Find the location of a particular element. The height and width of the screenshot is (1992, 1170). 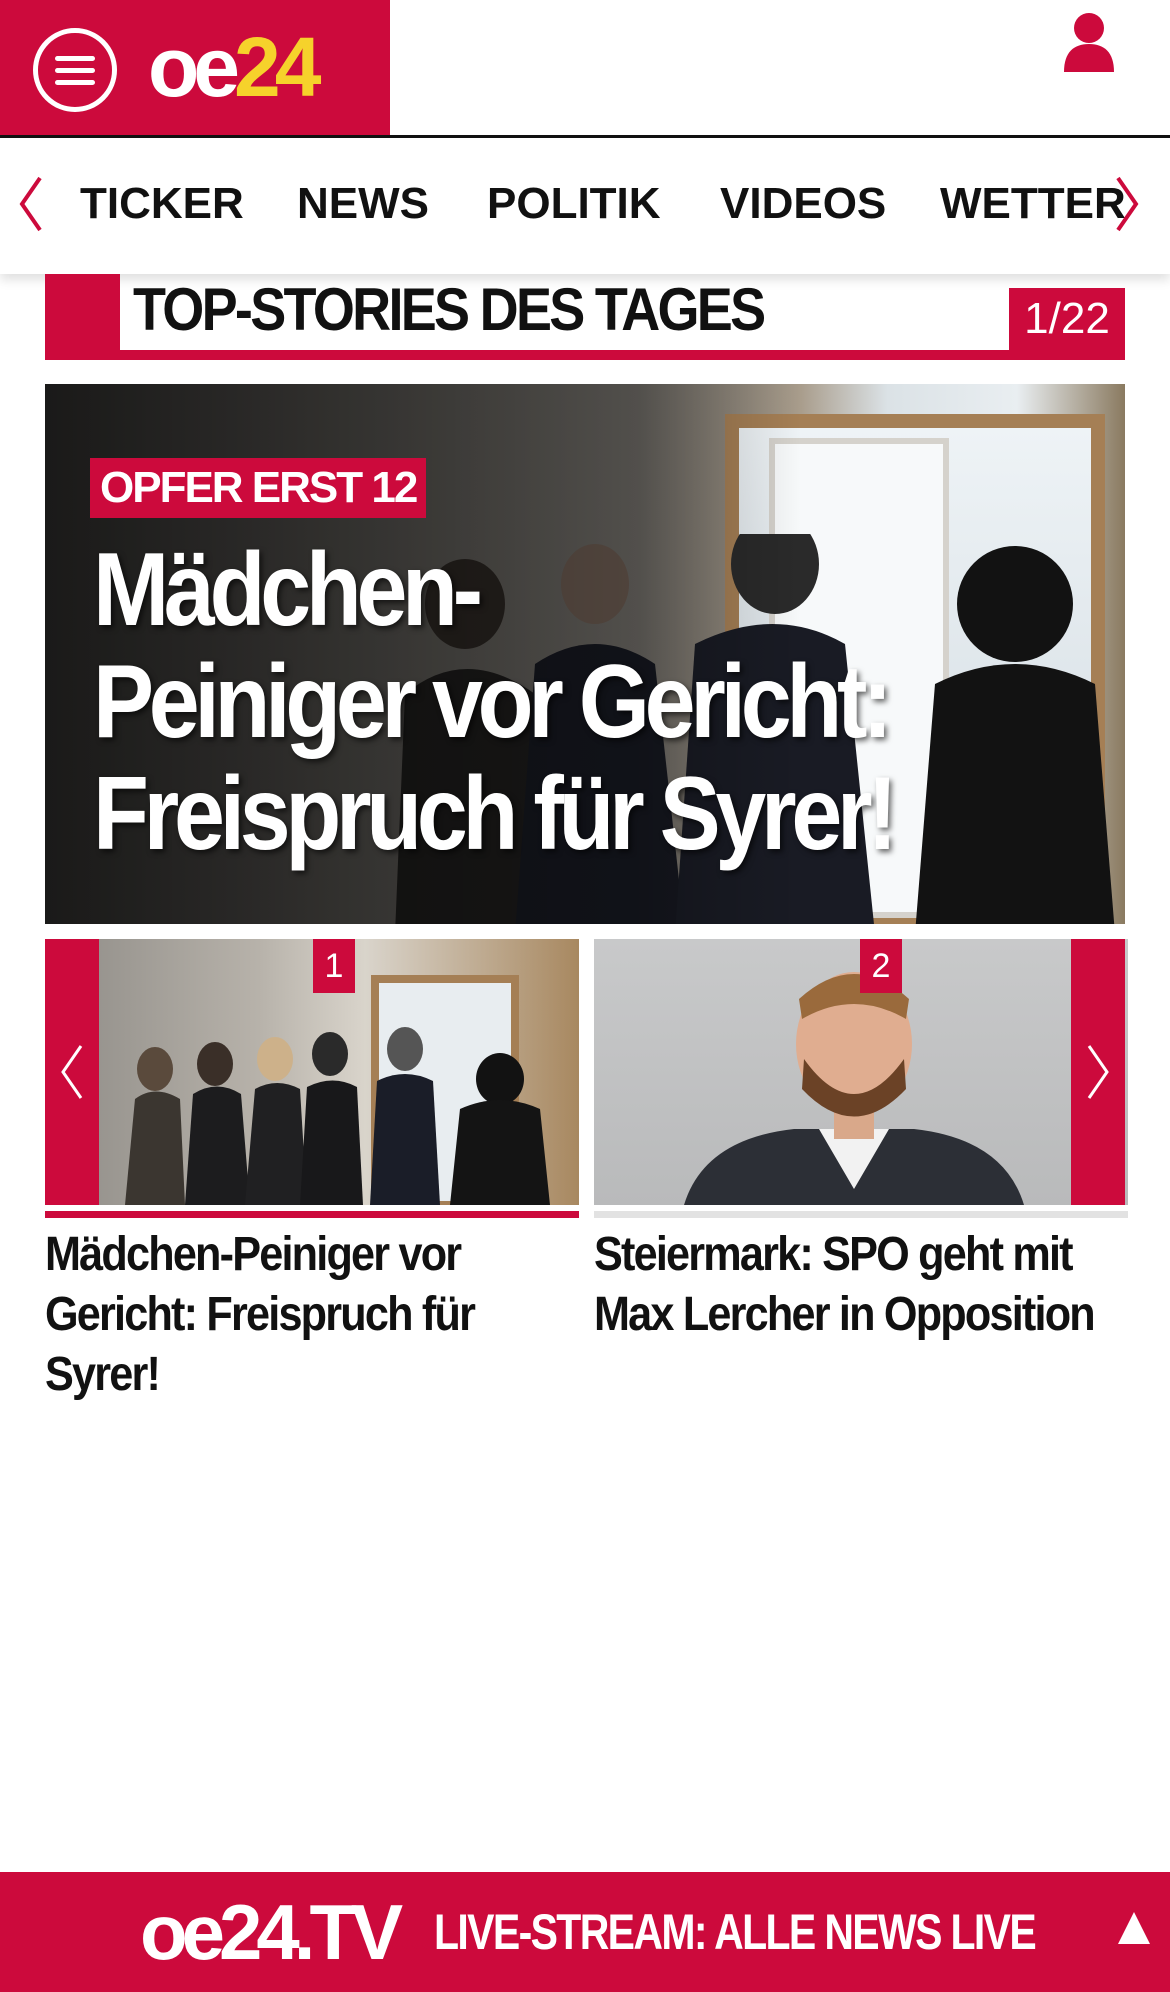

hero-title-line: Mädchen- is located at coordinates (288, 590).